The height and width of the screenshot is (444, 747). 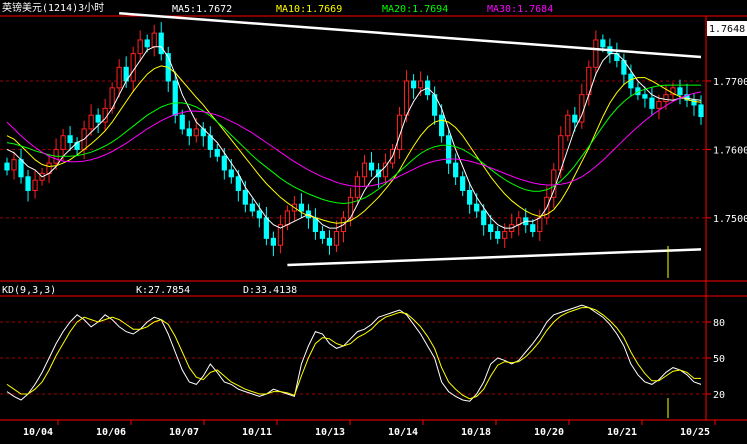 What do you see at coordinates (202, 9) in the screenshot?
I see `ma5-label: MA5:1.7672` at bounding box center [202, 9].